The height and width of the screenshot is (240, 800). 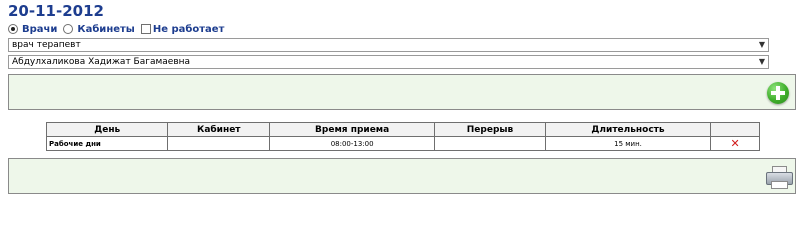 I want to click on specialty-select: врач терапевт ▼, so click(x=388, y=45).